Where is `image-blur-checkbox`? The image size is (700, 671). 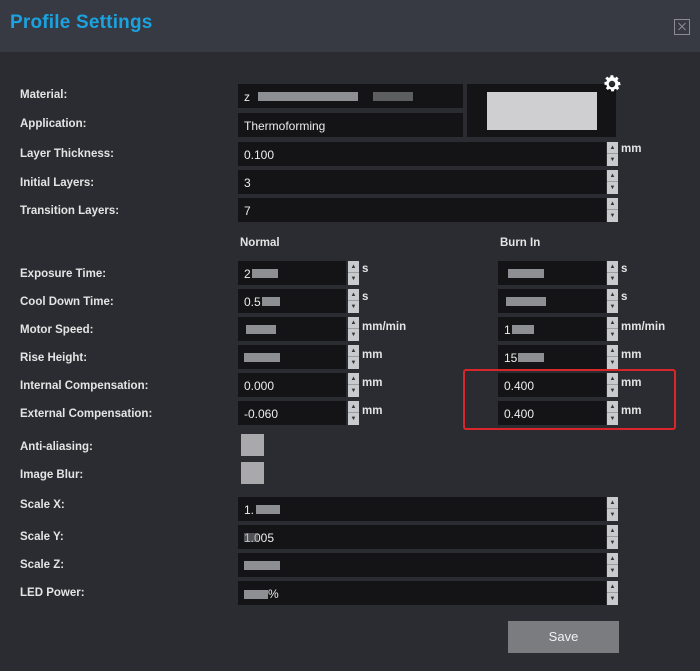 image-blur-checkbox is located at coordinates (252, 473).